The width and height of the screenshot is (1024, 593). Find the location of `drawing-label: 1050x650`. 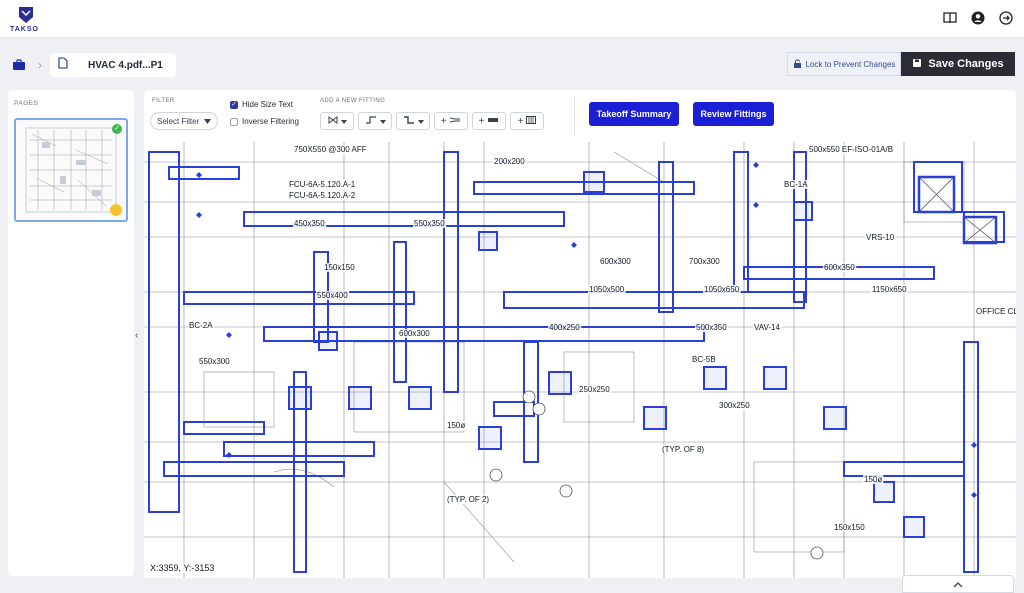

drawing-label: 1050x650 is located at coordinates (722, 289).